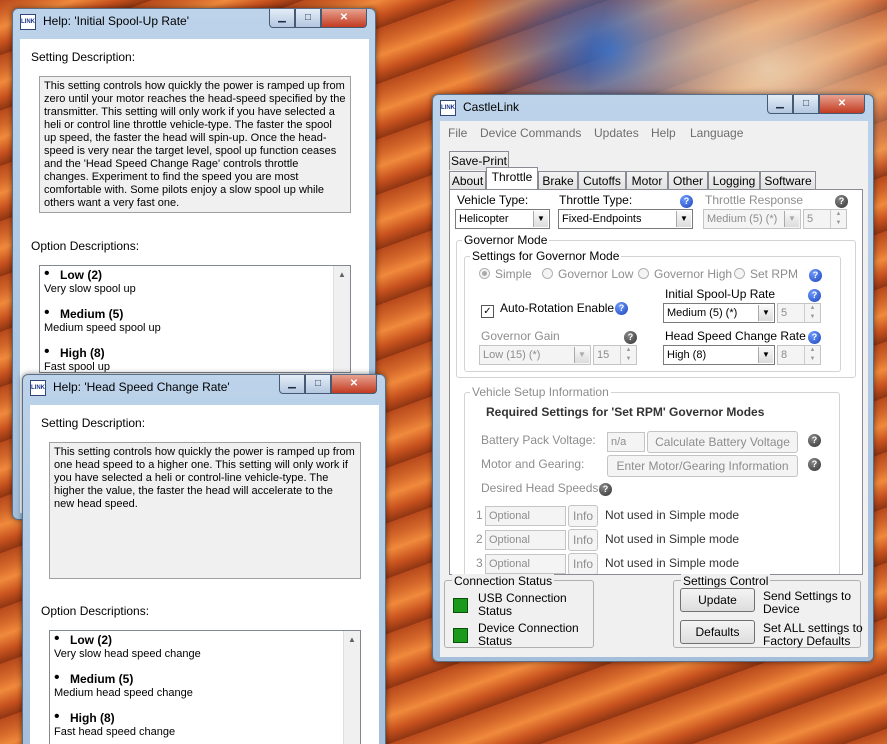 The height and width of the screenshot is (744, 887). I want to click on head-speed-1-note: Not used in Simple mode, so click(672, 515).